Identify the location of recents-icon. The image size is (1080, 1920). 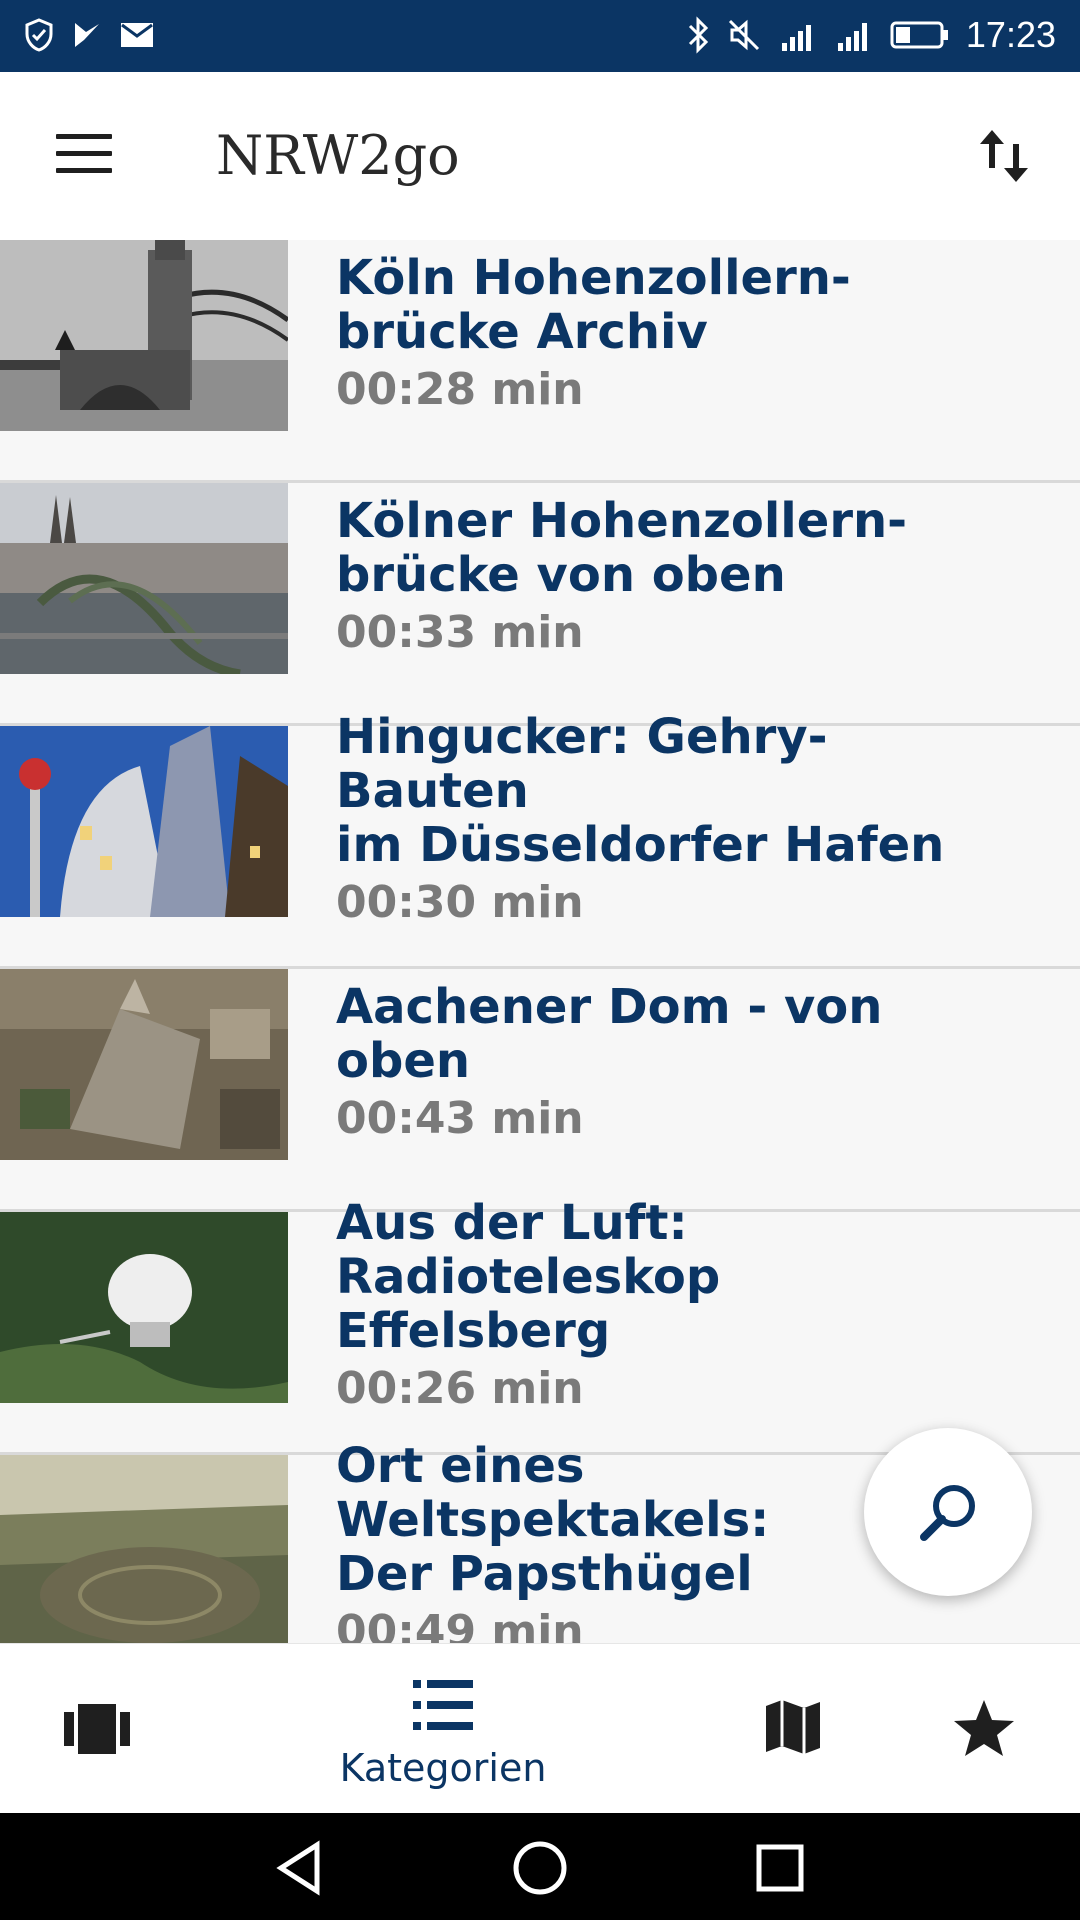
(780, 1868).